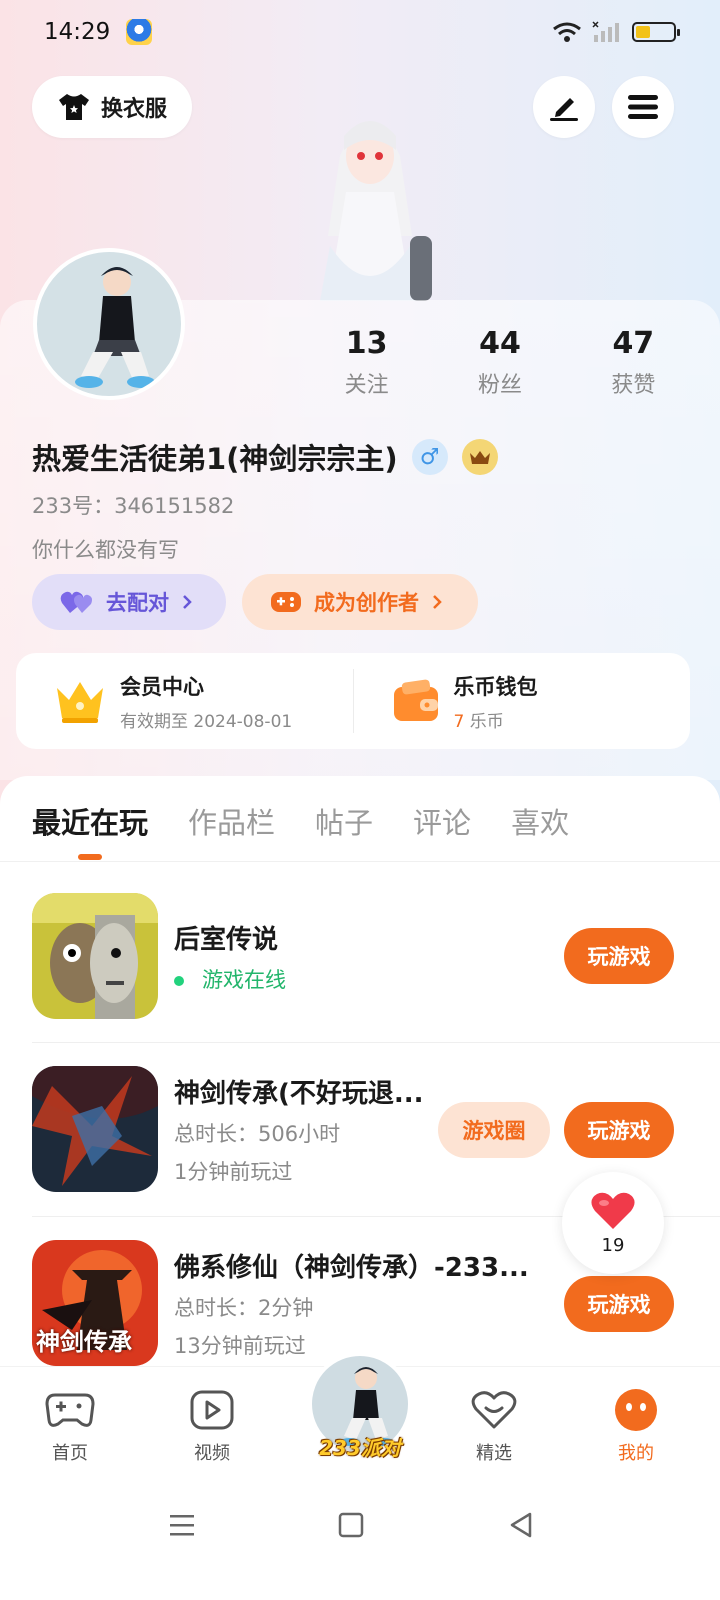 Image resolution: width=720 pixels, height=1600 pixels. Describe the element at coordinates (133, 506) in the screenshot. I see `user-id: 233号：346151582` at that location.